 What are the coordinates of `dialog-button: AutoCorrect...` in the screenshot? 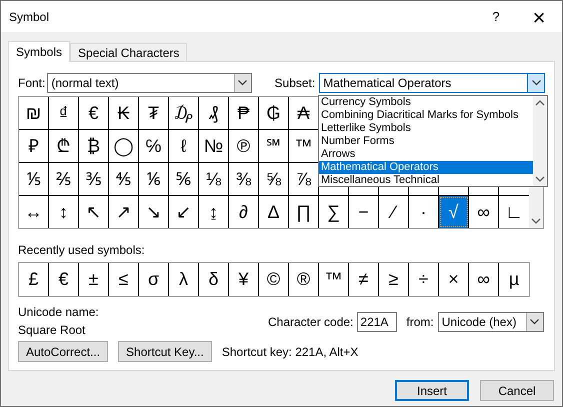 It's located at (63, 351).